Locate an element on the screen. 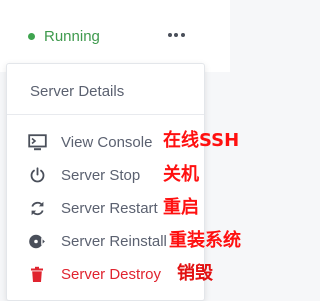 The image size is (320, 301). more-options-button is located at coordinates (176, 35).